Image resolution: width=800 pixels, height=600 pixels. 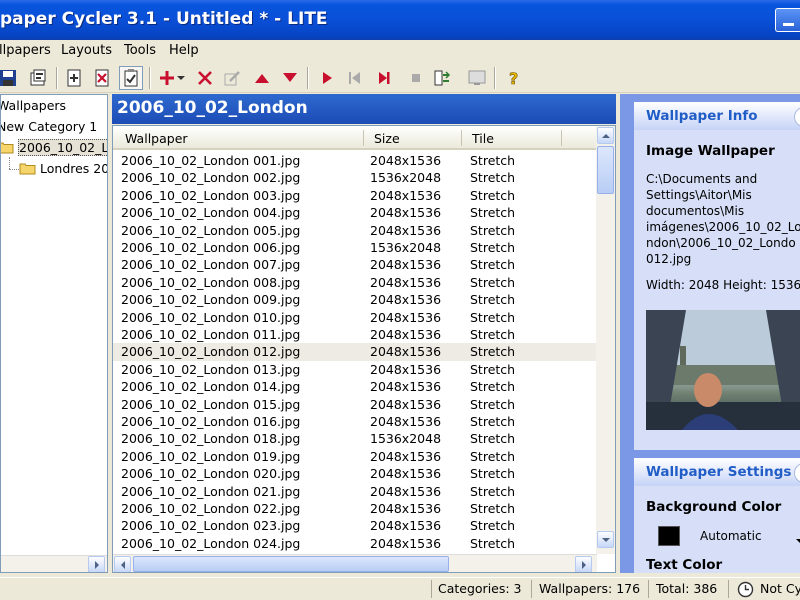 I want to click on settings-button, so click(x=442, y=78).